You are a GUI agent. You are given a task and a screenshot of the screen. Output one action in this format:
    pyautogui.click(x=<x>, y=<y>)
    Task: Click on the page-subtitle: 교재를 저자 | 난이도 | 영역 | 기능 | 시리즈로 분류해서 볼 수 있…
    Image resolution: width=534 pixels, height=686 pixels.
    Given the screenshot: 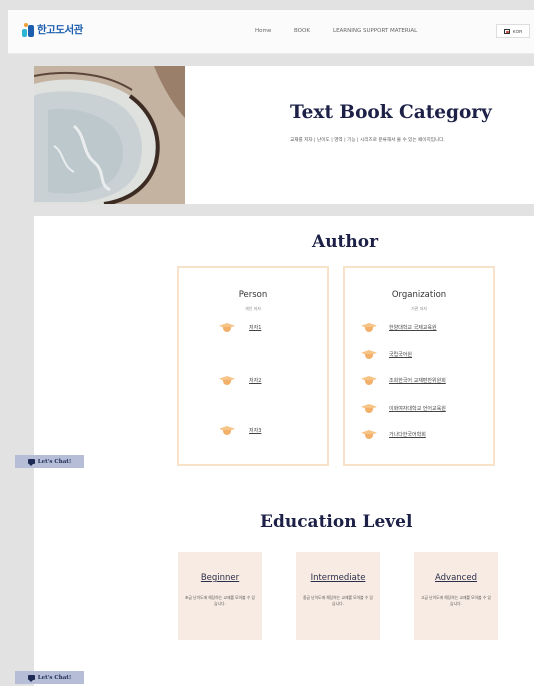 What is the action you would take?
    pyautogui.click(x=367, y=140)
    